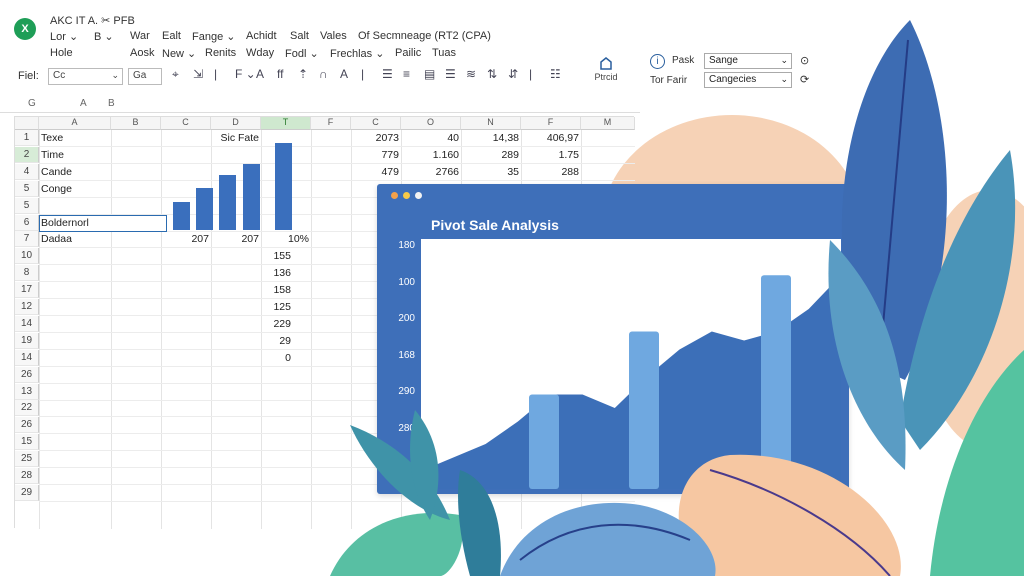 The image size is (1024, 576). What do you see at coordinates (75, 172) in the screenshot?
I see `grid-cell: Cande` at bounding box center [75, 172].